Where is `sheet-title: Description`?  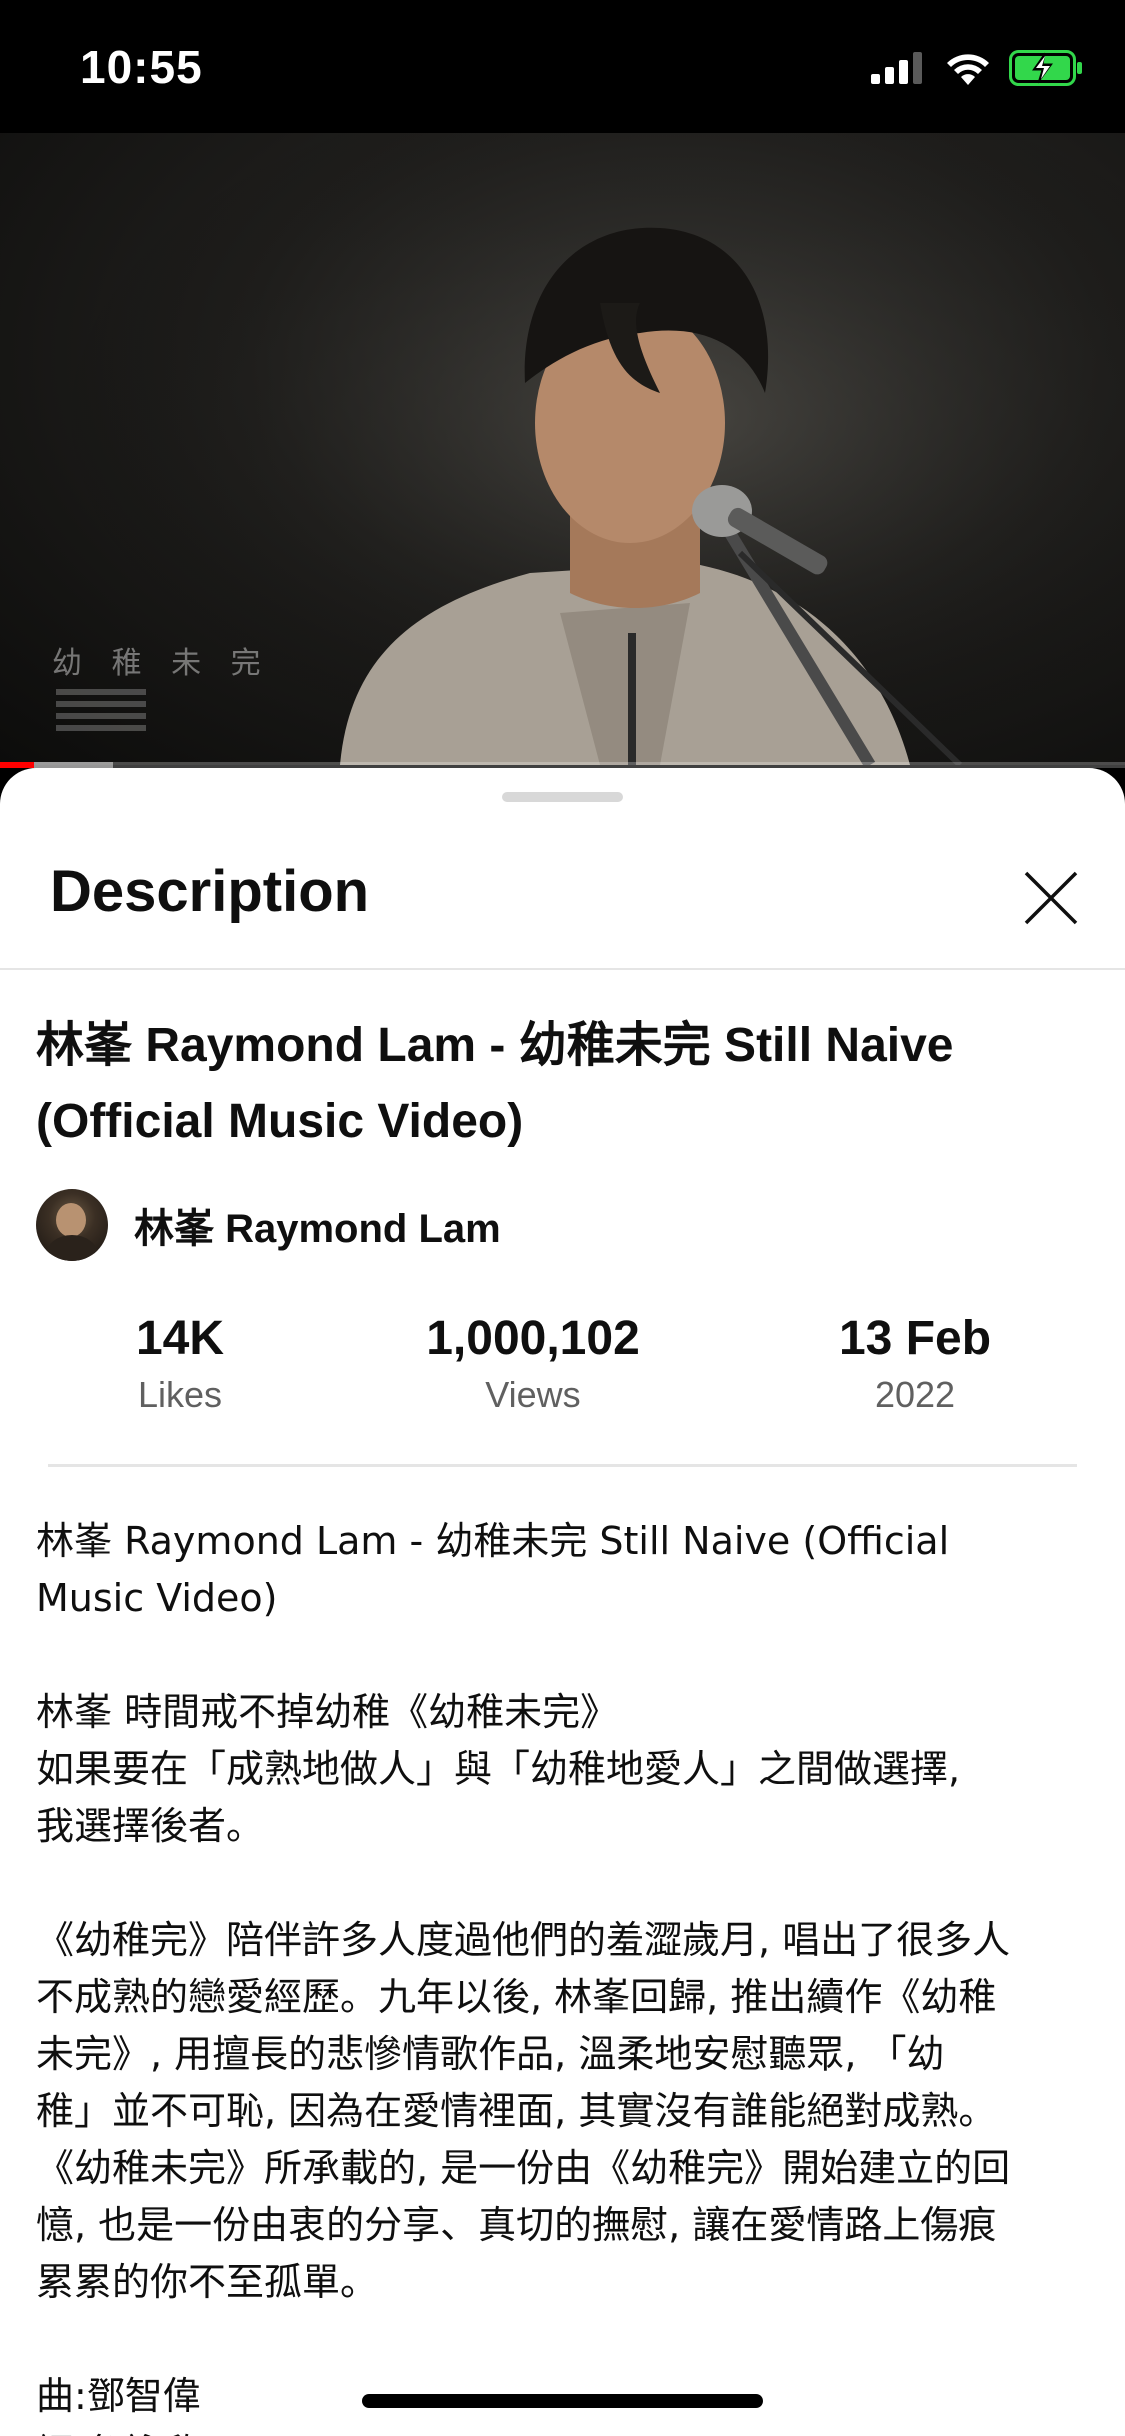
sheet-title: Description is located at coordinates (210, 891).